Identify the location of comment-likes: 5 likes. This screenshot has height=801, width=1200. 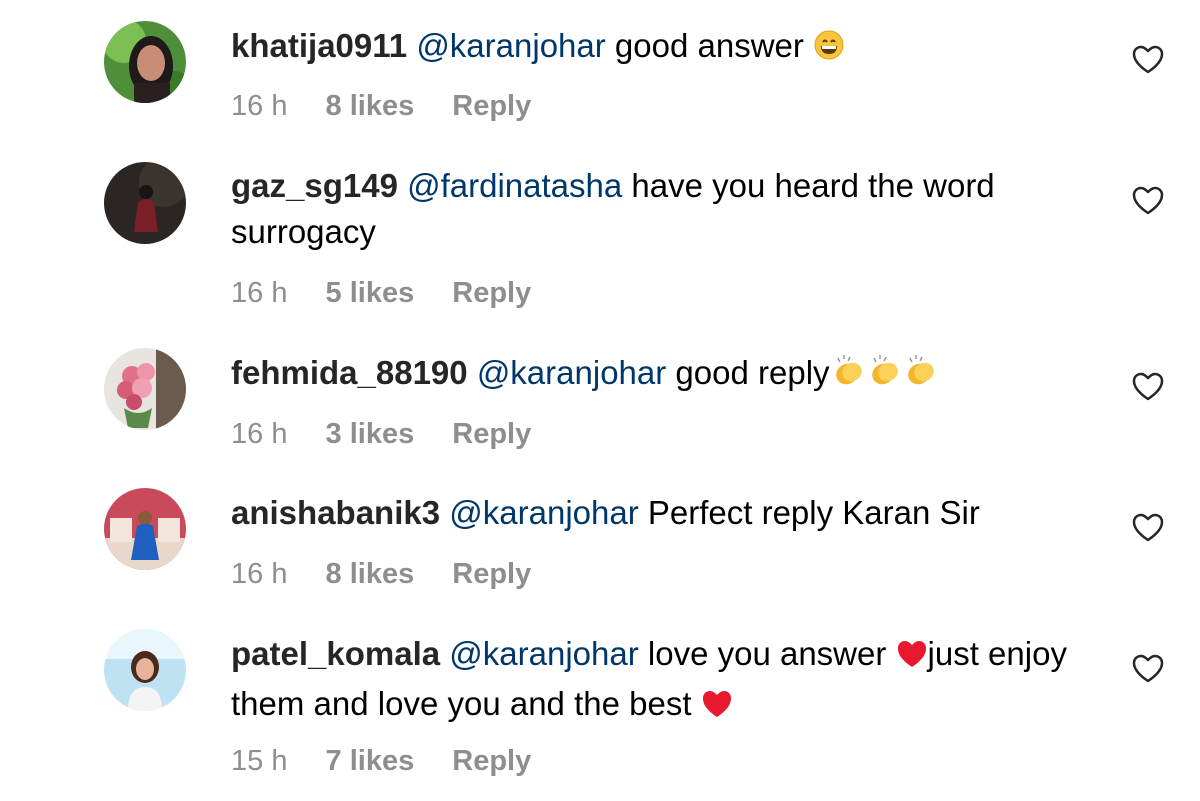
(370, 293).